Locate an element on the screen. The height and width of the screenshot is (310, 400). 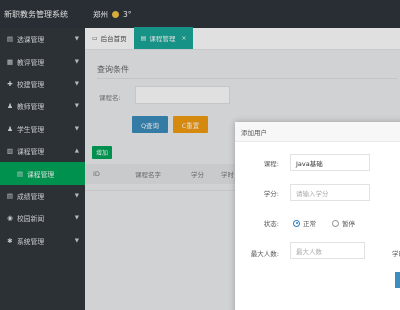
status-radio-normal: 正常 is located at coordinates (304, 223).